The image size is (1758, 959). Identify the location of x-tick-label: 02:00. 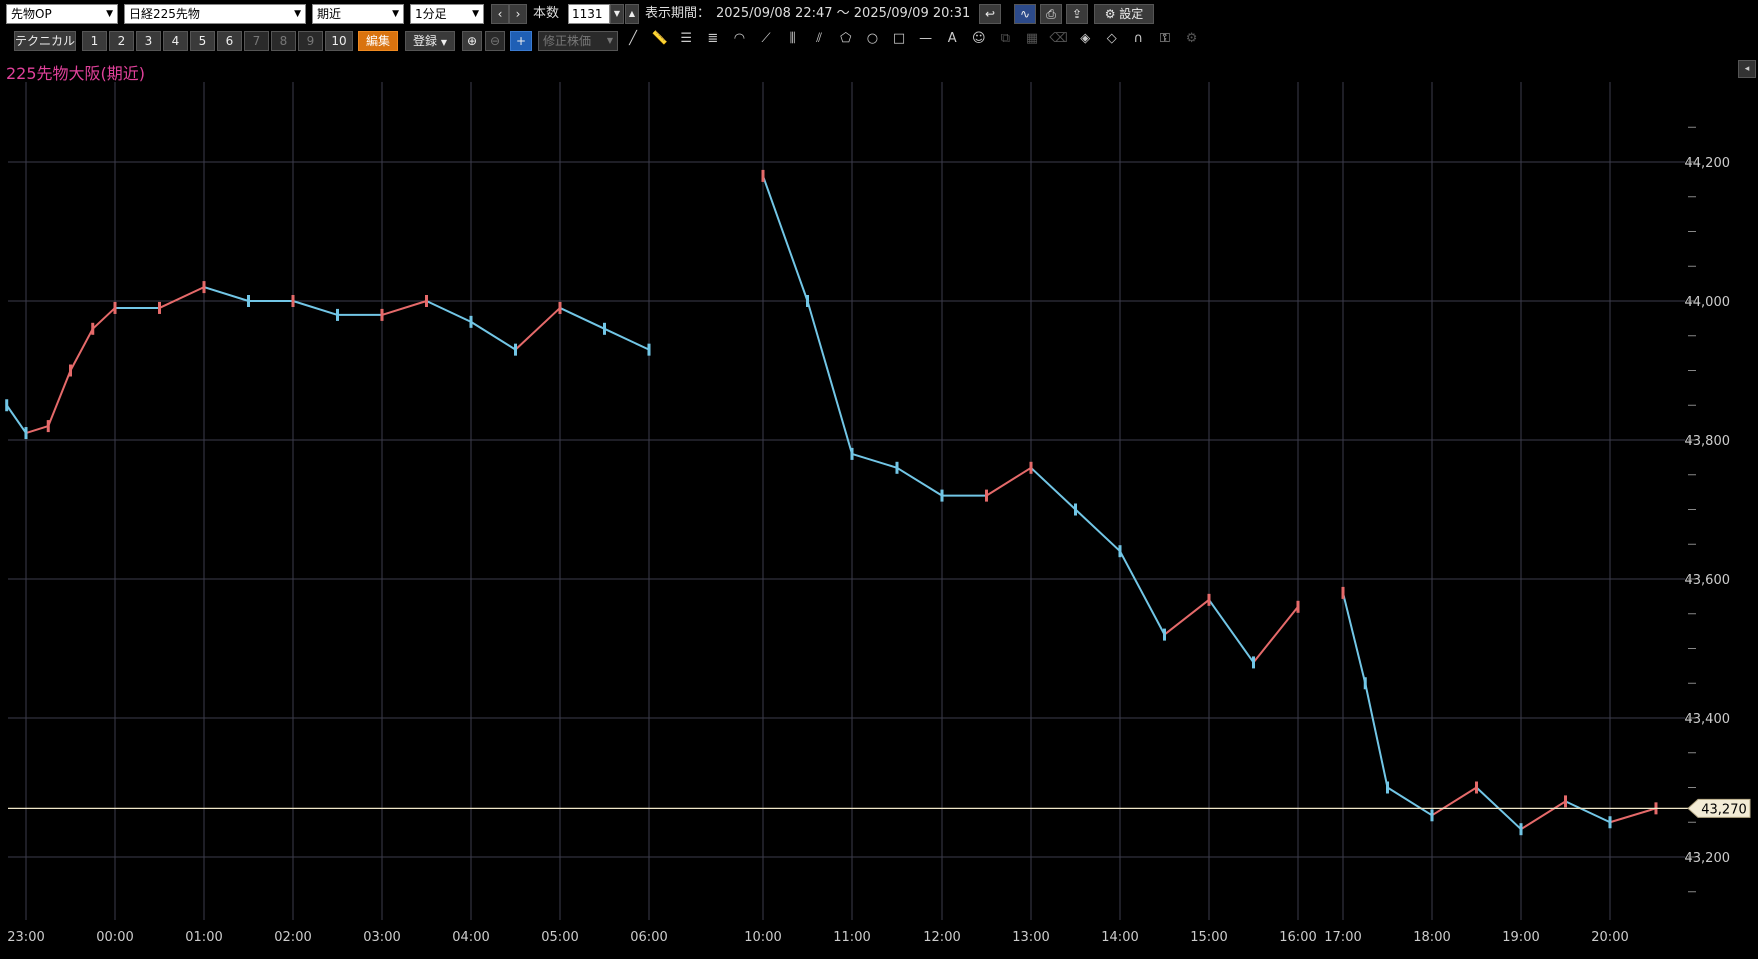
(292, 937).